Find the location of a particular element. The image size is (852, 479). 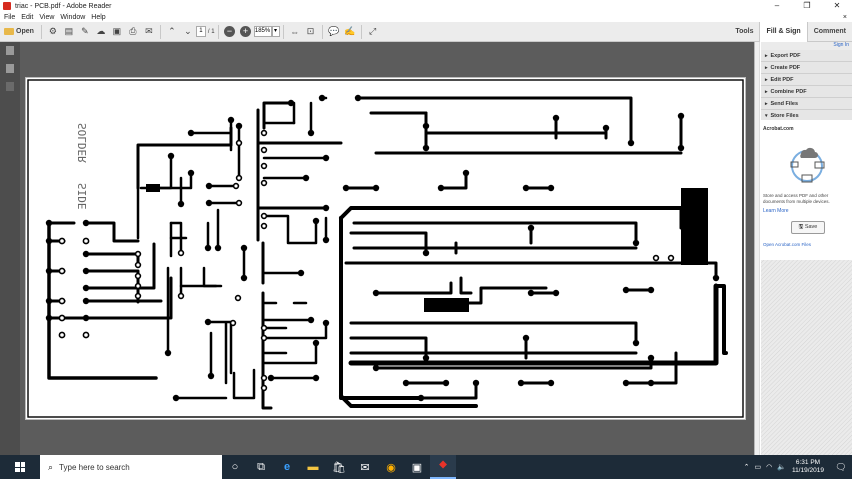

zoom-out-icon: − is located at coordinates (230, 31).